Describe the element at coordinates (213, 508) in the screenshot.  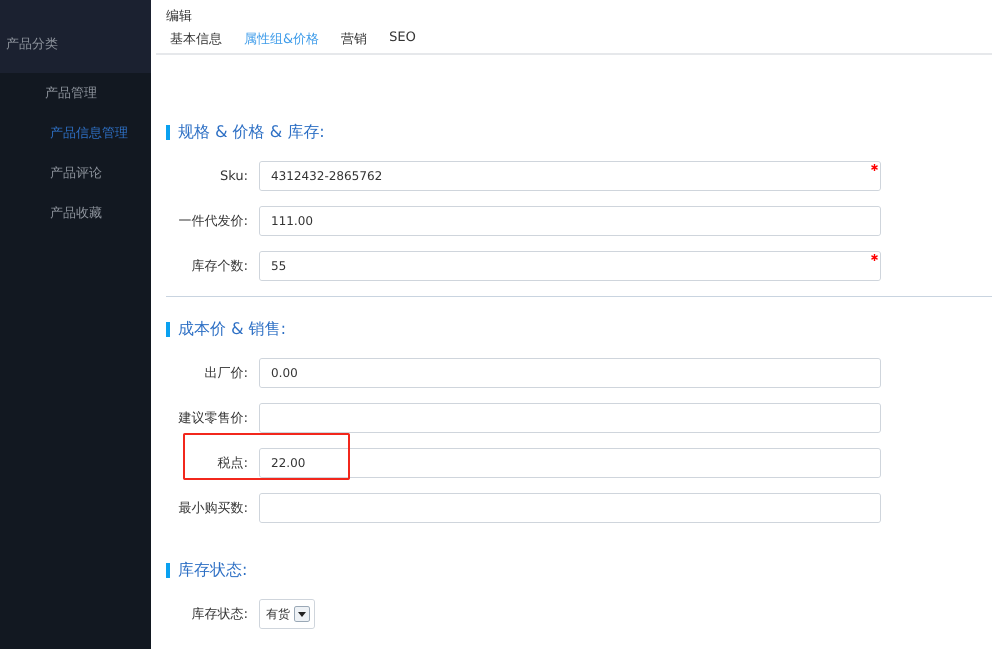
I see `field-label: 最小购买数:` at that location.